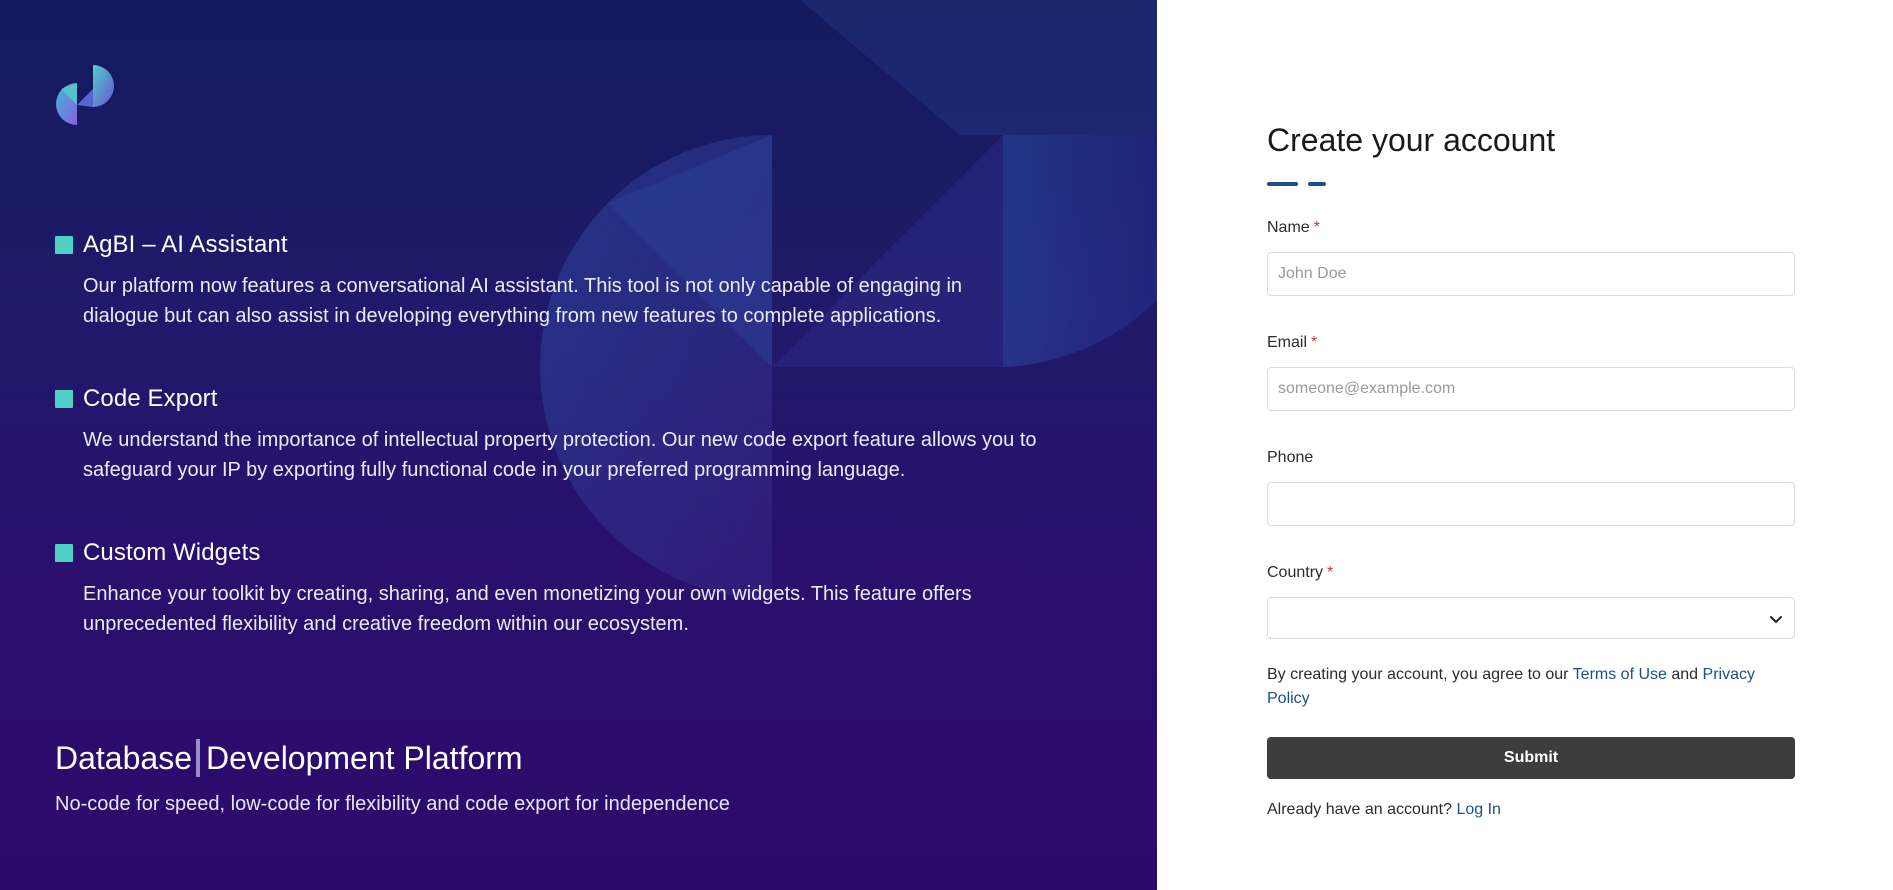 This screenshot has width=1893, height=890. What do you see at coordinates (1531, 504) in the screenshot?
I see `phone-input` at bounding box center [1531, 504].